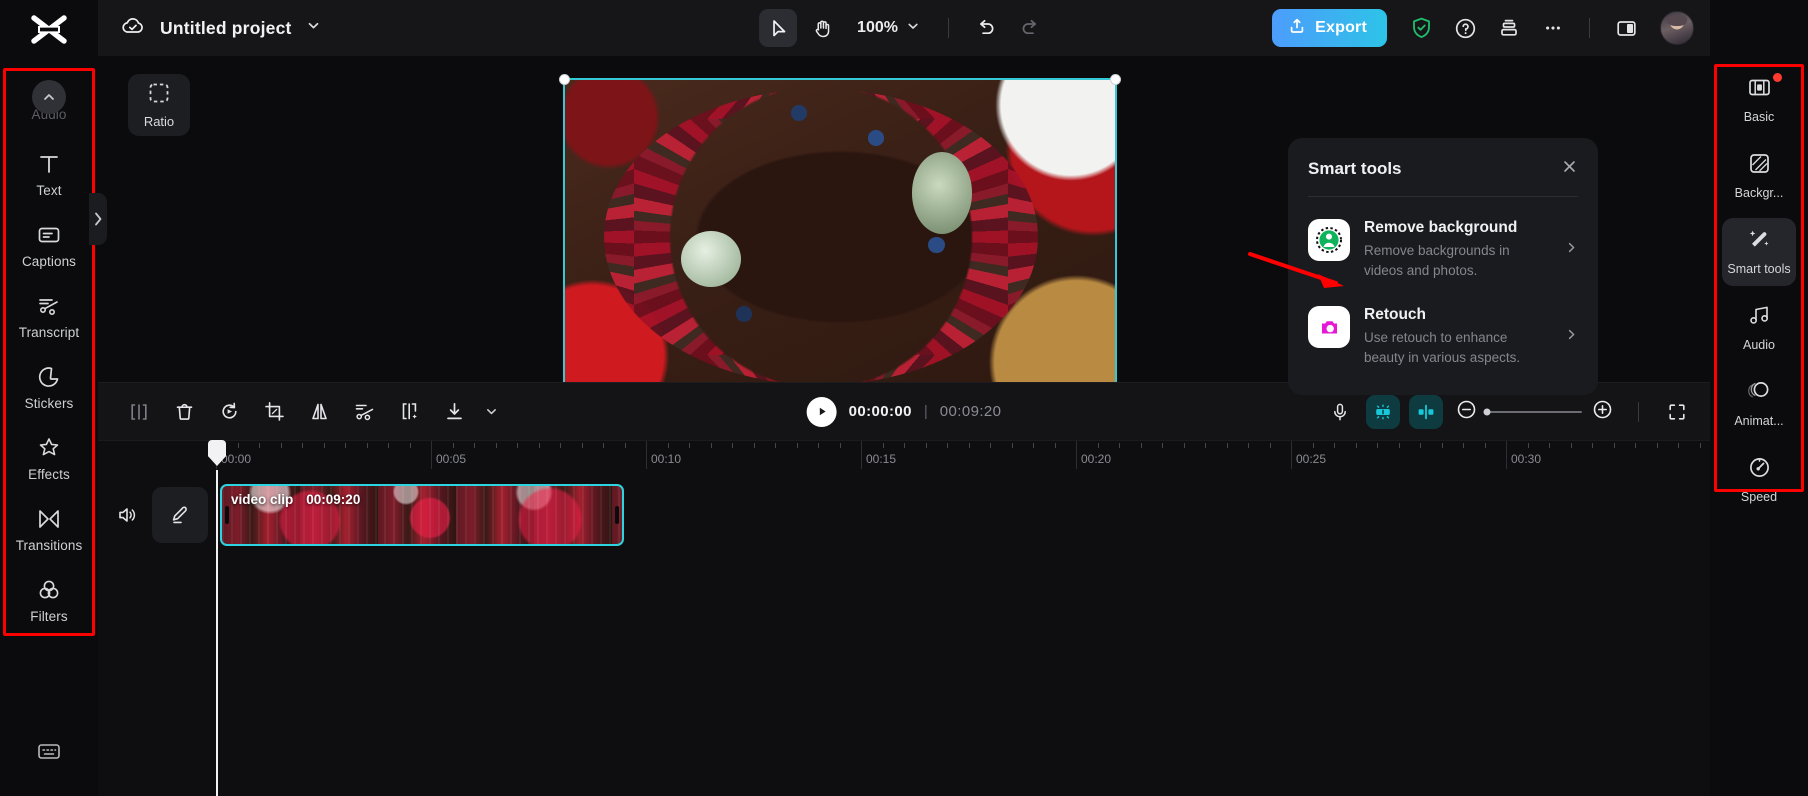 This screenshot has height=796, width=1808. I want to click on question-circle-icon, so click(1465, 28).